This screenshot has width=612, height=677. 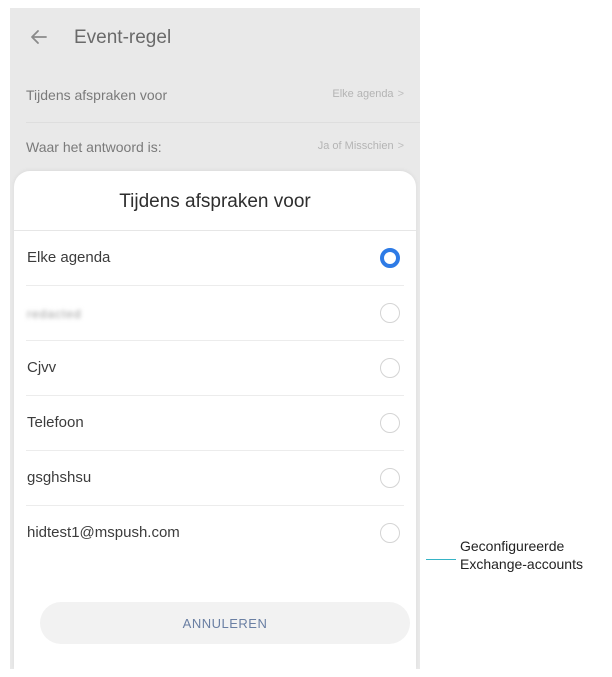 What do you see at coordinates (94, 147) in the screenshot?
I see `setting-label: Waar het antwoord is:` at bounding box center [94, 147].